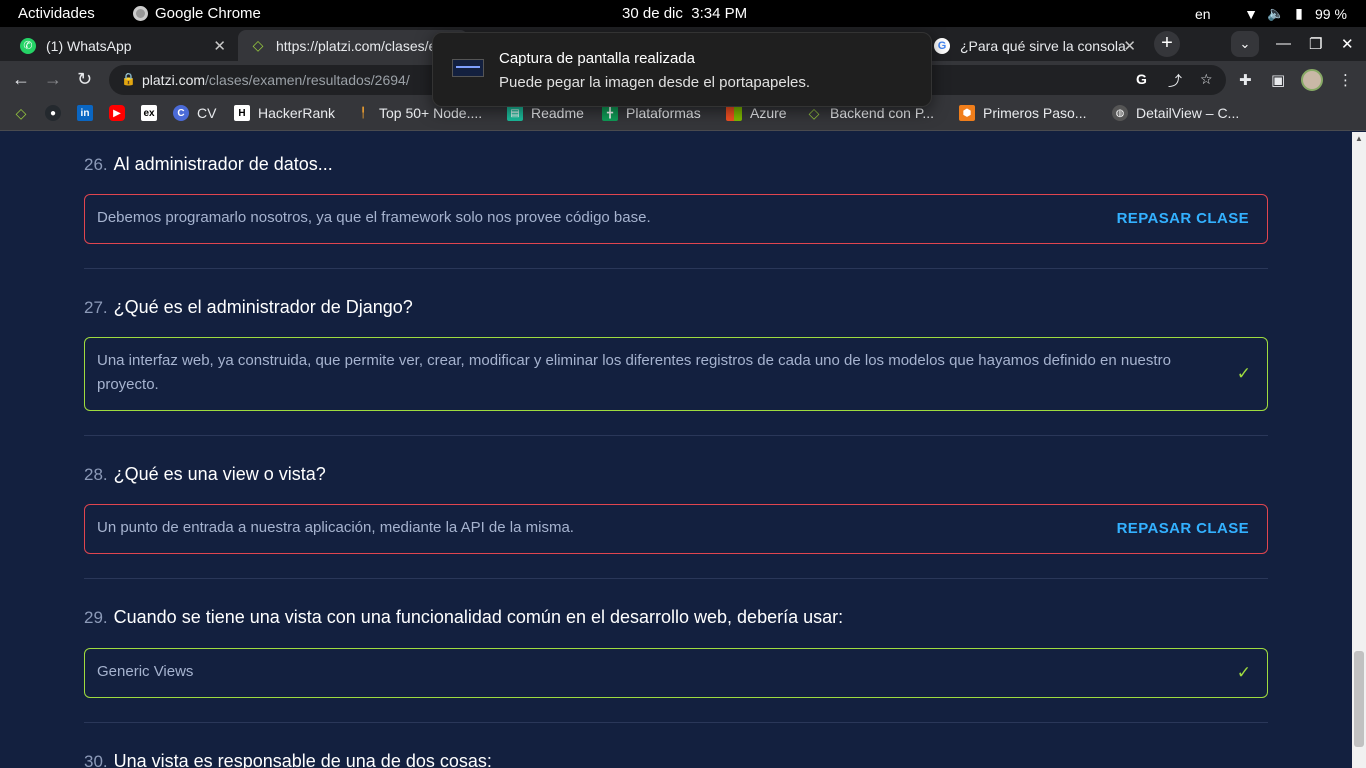  I want to click on activities-button: Actividades, so click(56, 13).